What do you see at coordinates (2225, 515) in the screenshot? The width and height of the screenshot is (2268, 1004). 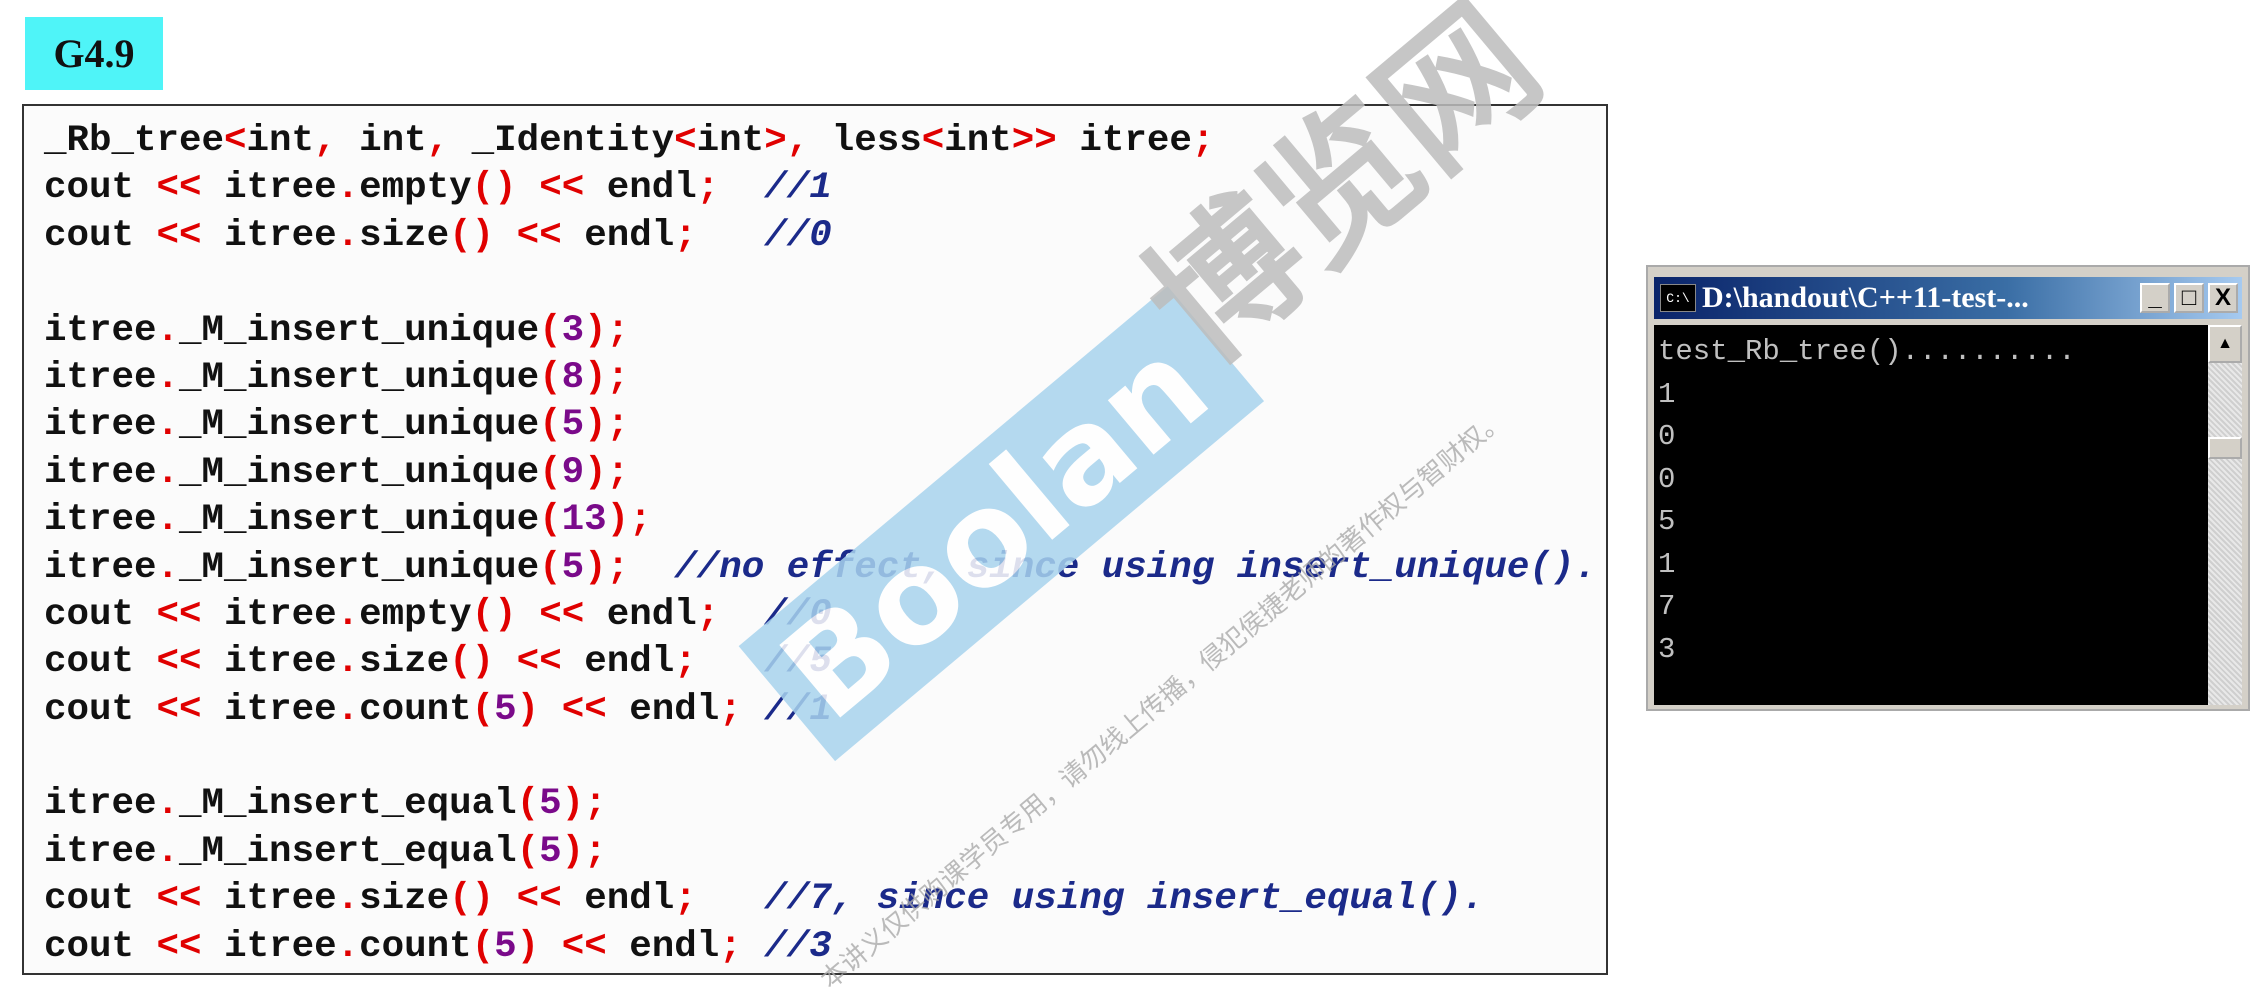 I see `console-scrollbar: ▲` at bounding box center [2225, 515].